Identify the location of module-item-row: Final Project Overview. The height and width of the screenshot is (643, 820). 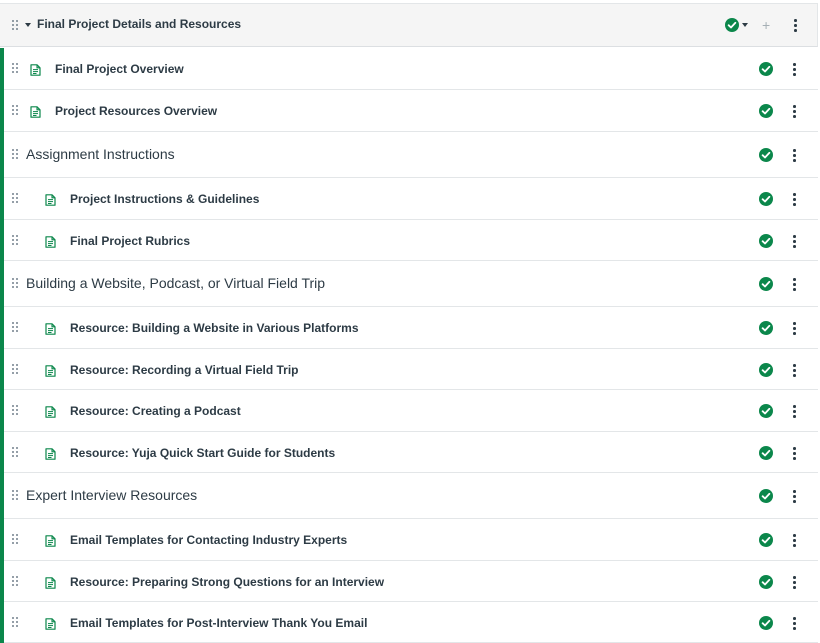
(411, 69).